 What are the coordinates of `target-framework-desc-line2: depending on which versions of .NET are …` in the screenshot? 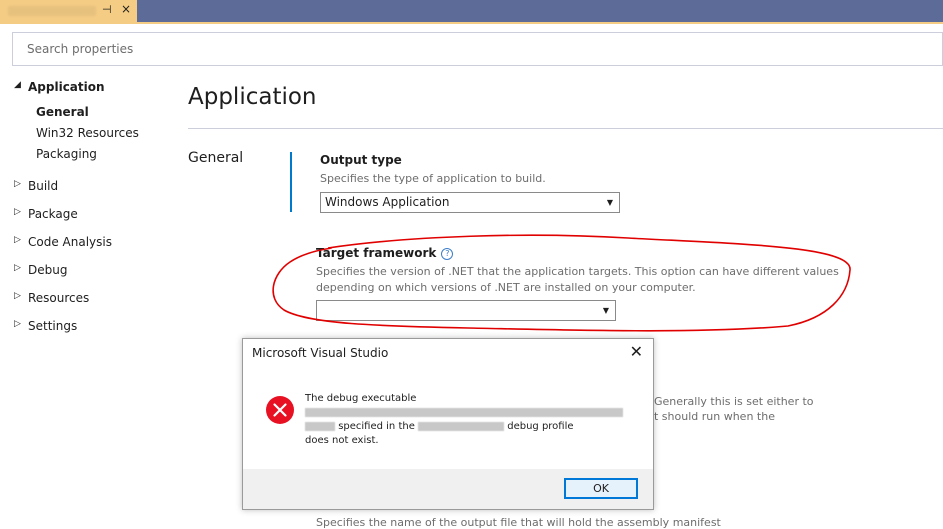 It's located at (506, 287).